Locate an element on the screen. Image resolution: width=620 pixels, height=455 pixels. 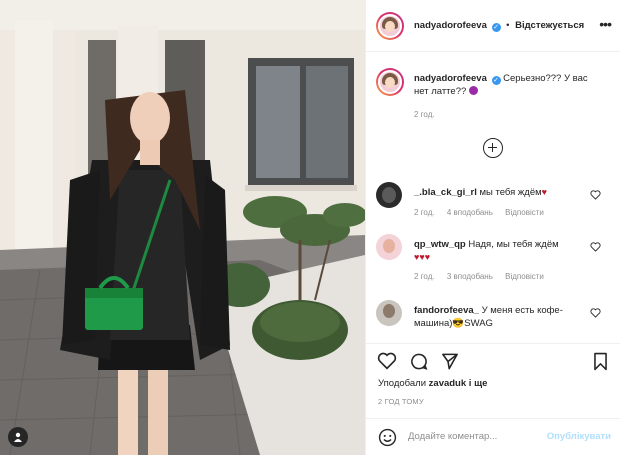
comment-bubble-icon is located at coordinates (419, 361).